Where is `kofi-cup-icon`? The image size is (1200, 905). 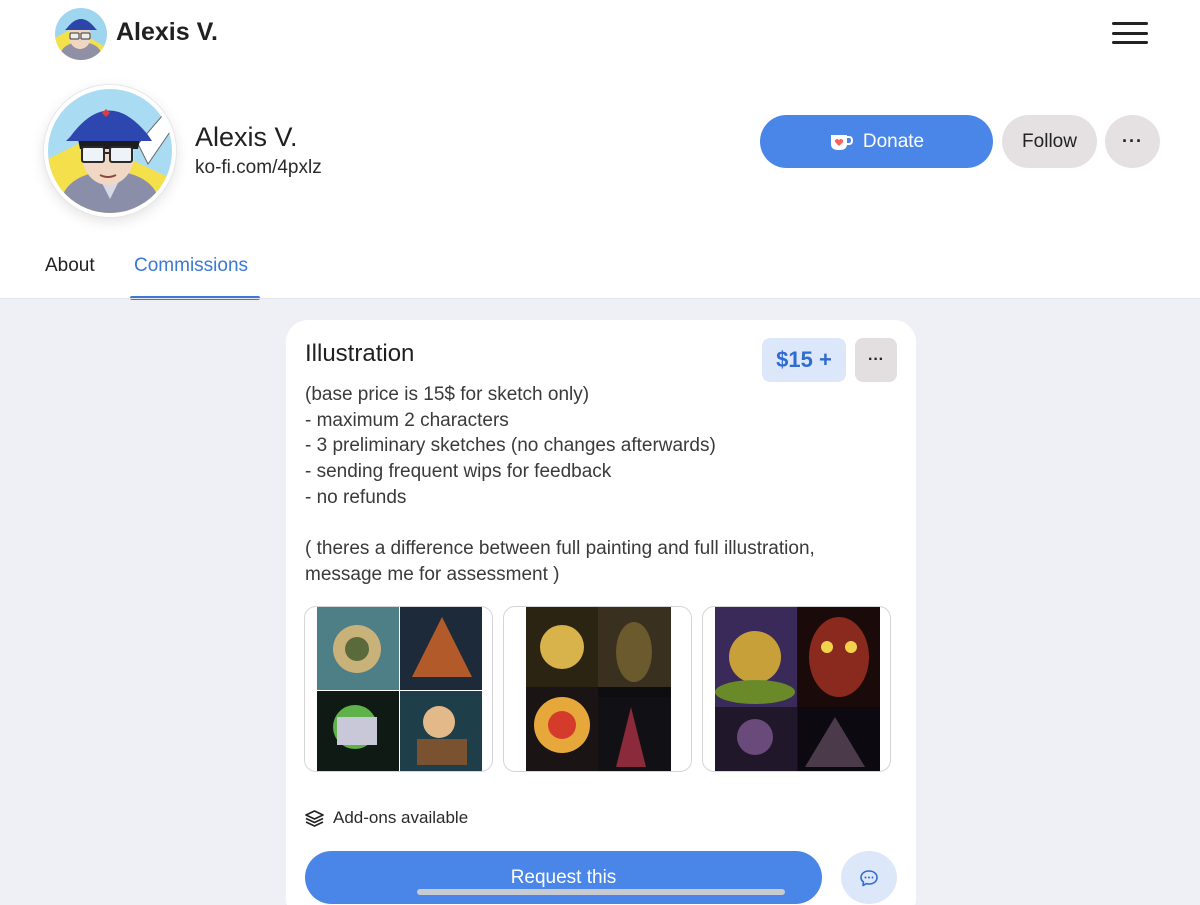
kofi-cup-icon is located at coordinates (841, 142).